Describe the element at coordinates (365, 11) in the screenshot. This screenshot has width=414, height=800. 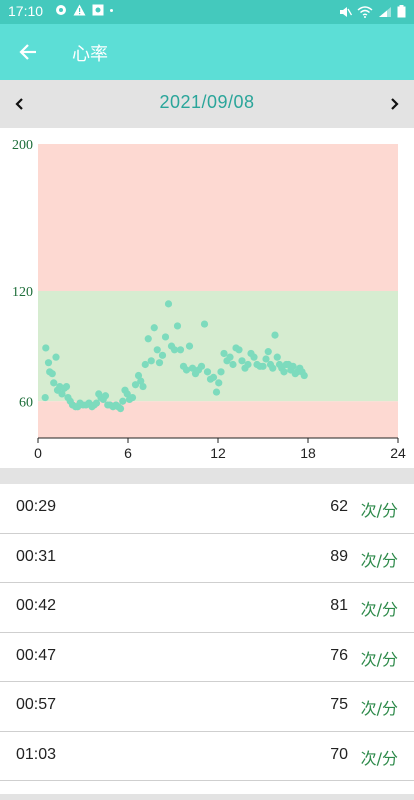
I see `wifi-icon` at that location.